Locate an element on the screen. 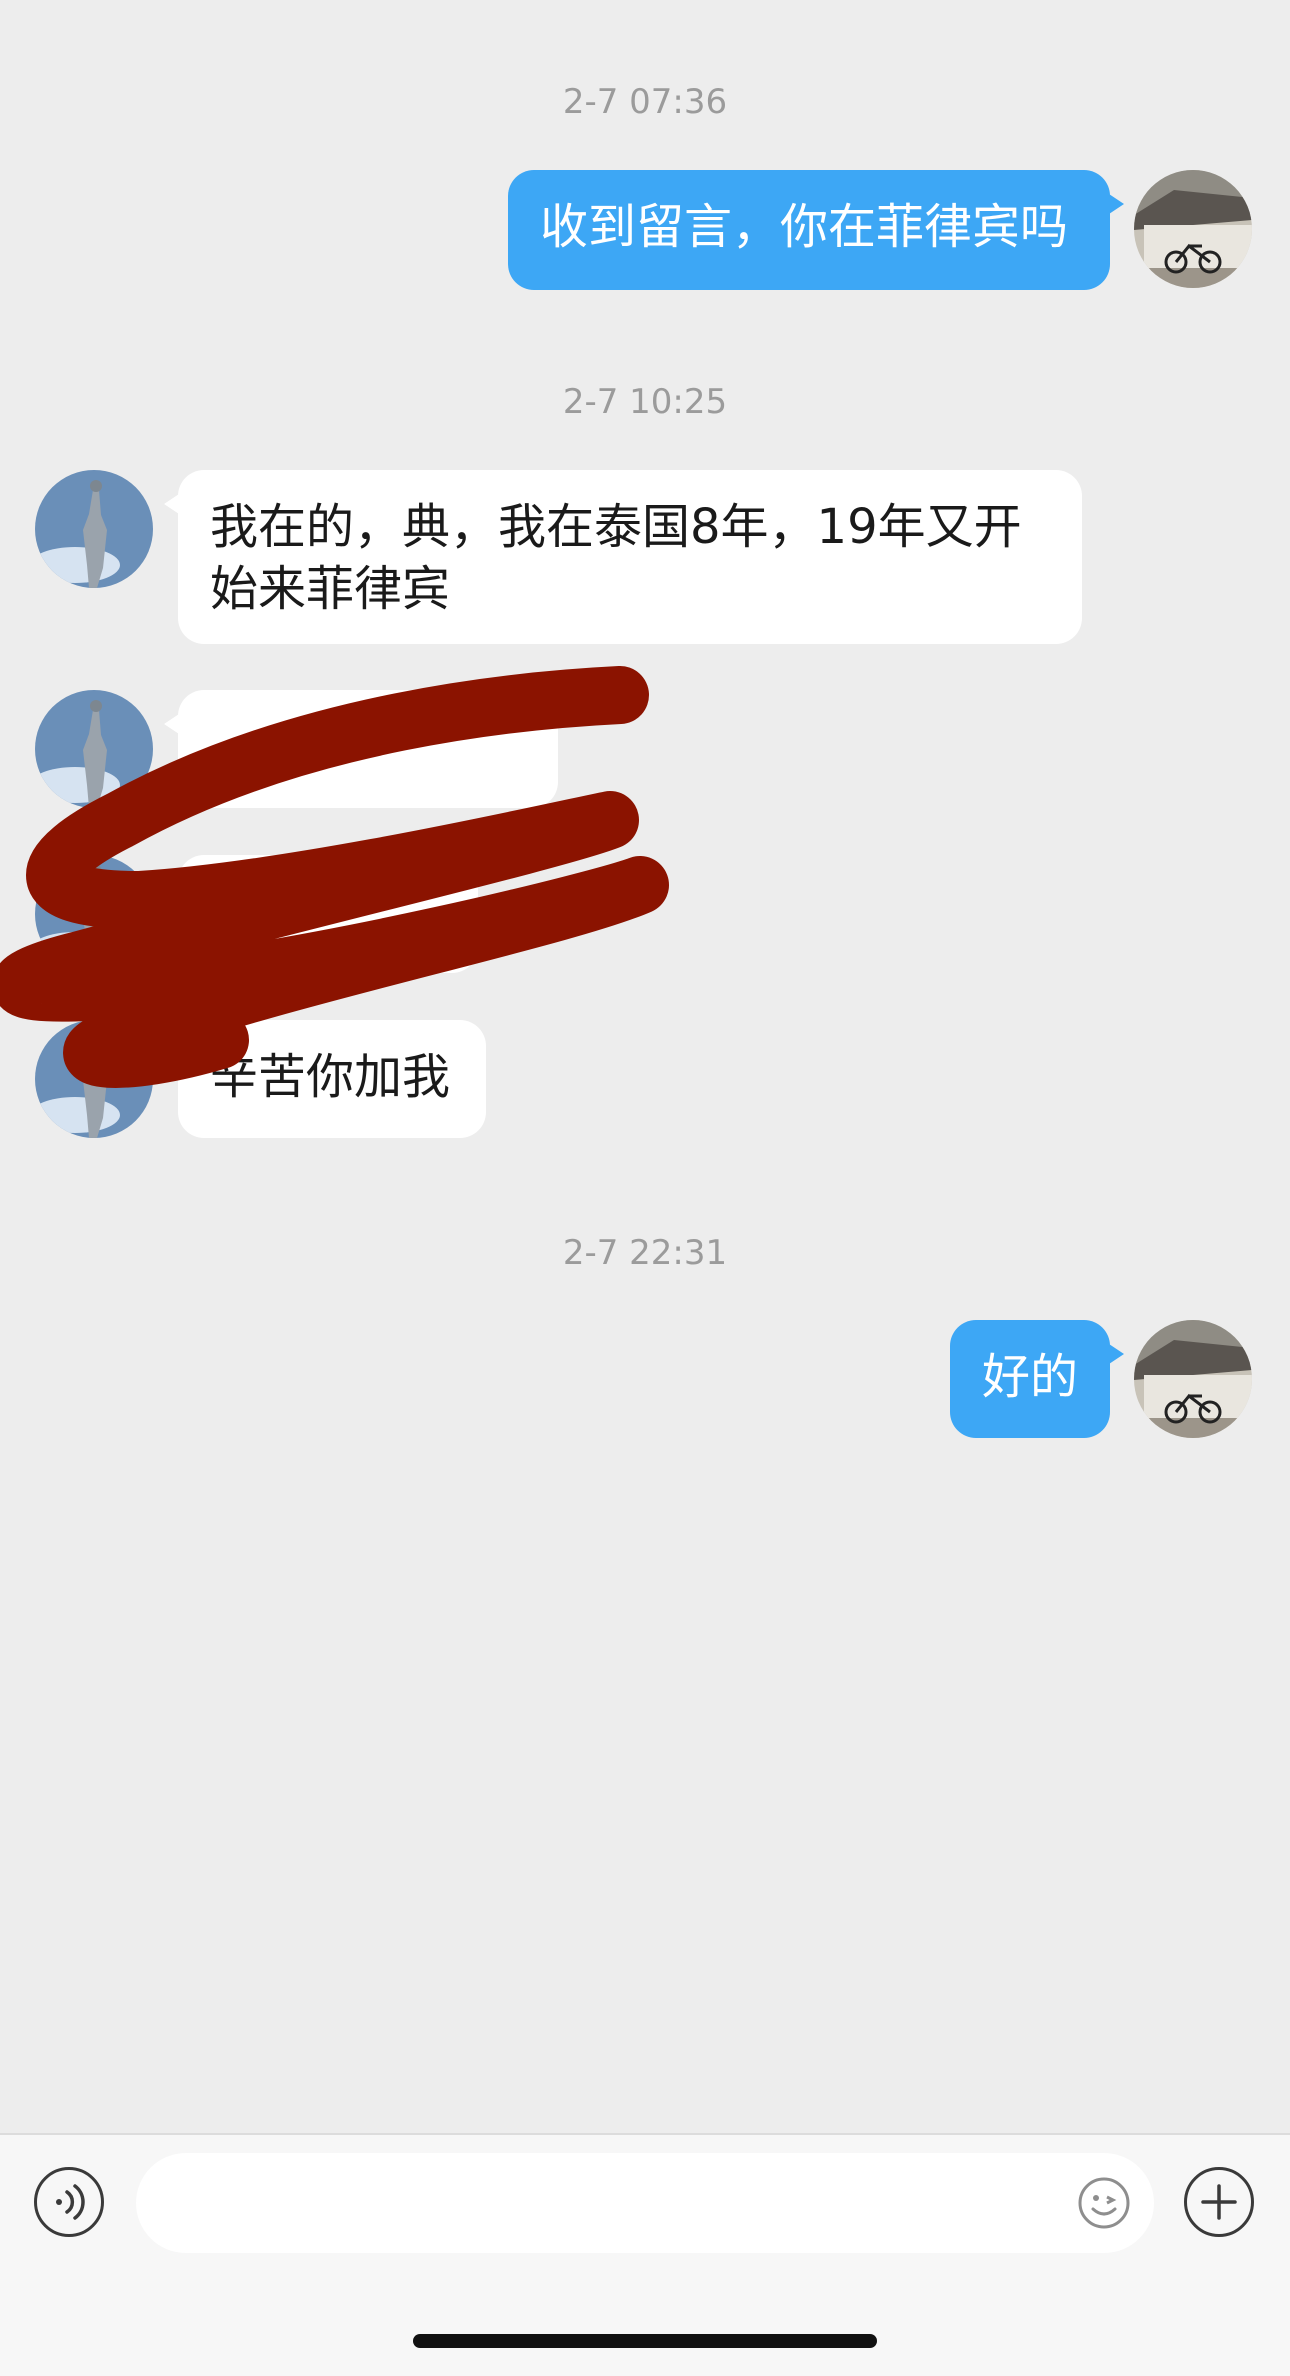  message-bubble-incoming: 我在的，典，我在泰国8年，19年又开始来菲律宾 is located at coordinates (623, 557).